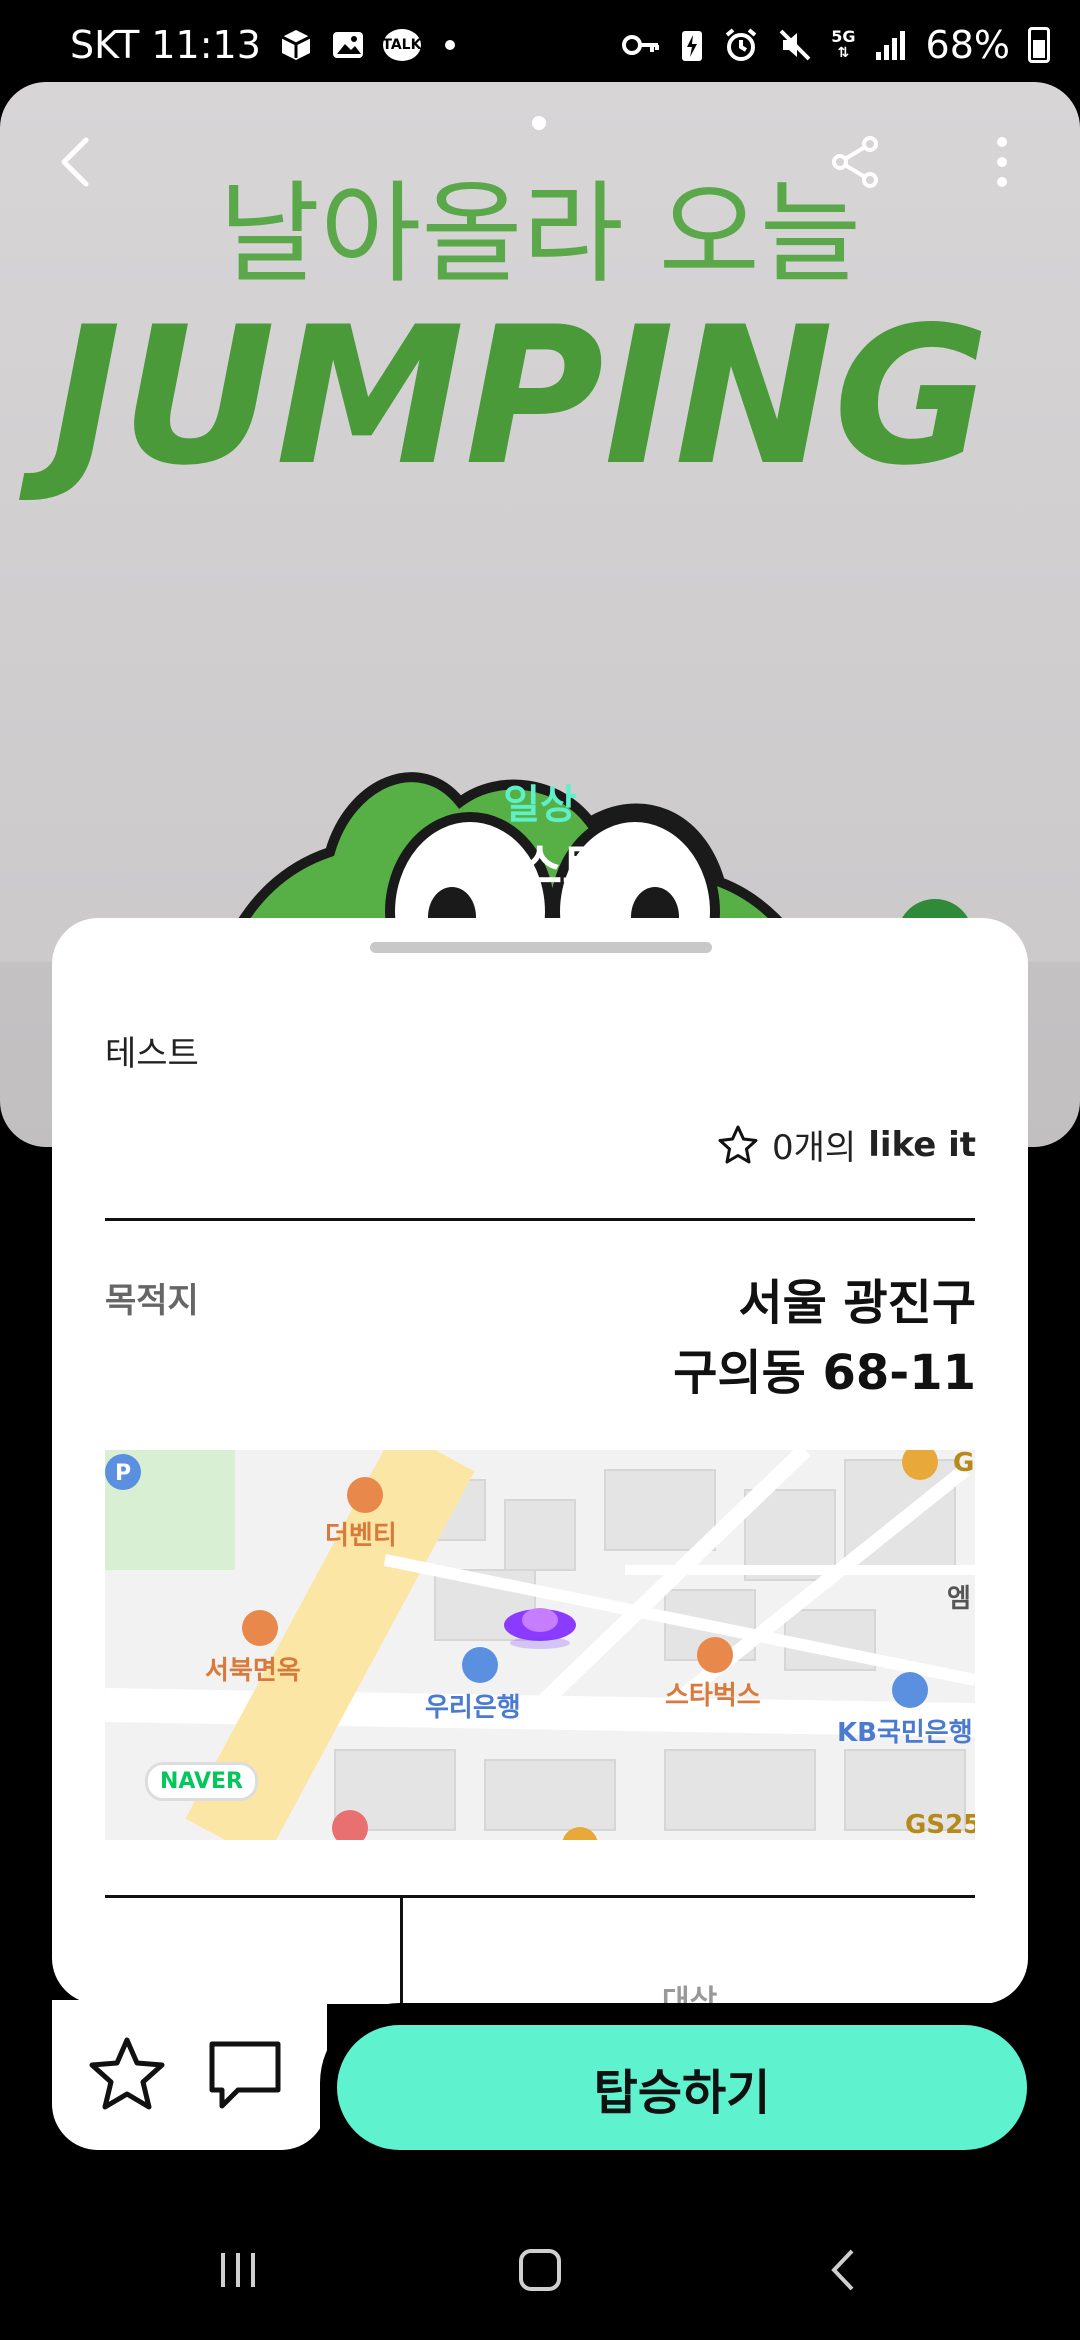 The width and height of the screenshot is (1080, 2340). What do you see at coordinates (253, 1671) in the screenshot?
I see `map-label-restaurant: 서북면옥` at bounding box center [253, 1671].